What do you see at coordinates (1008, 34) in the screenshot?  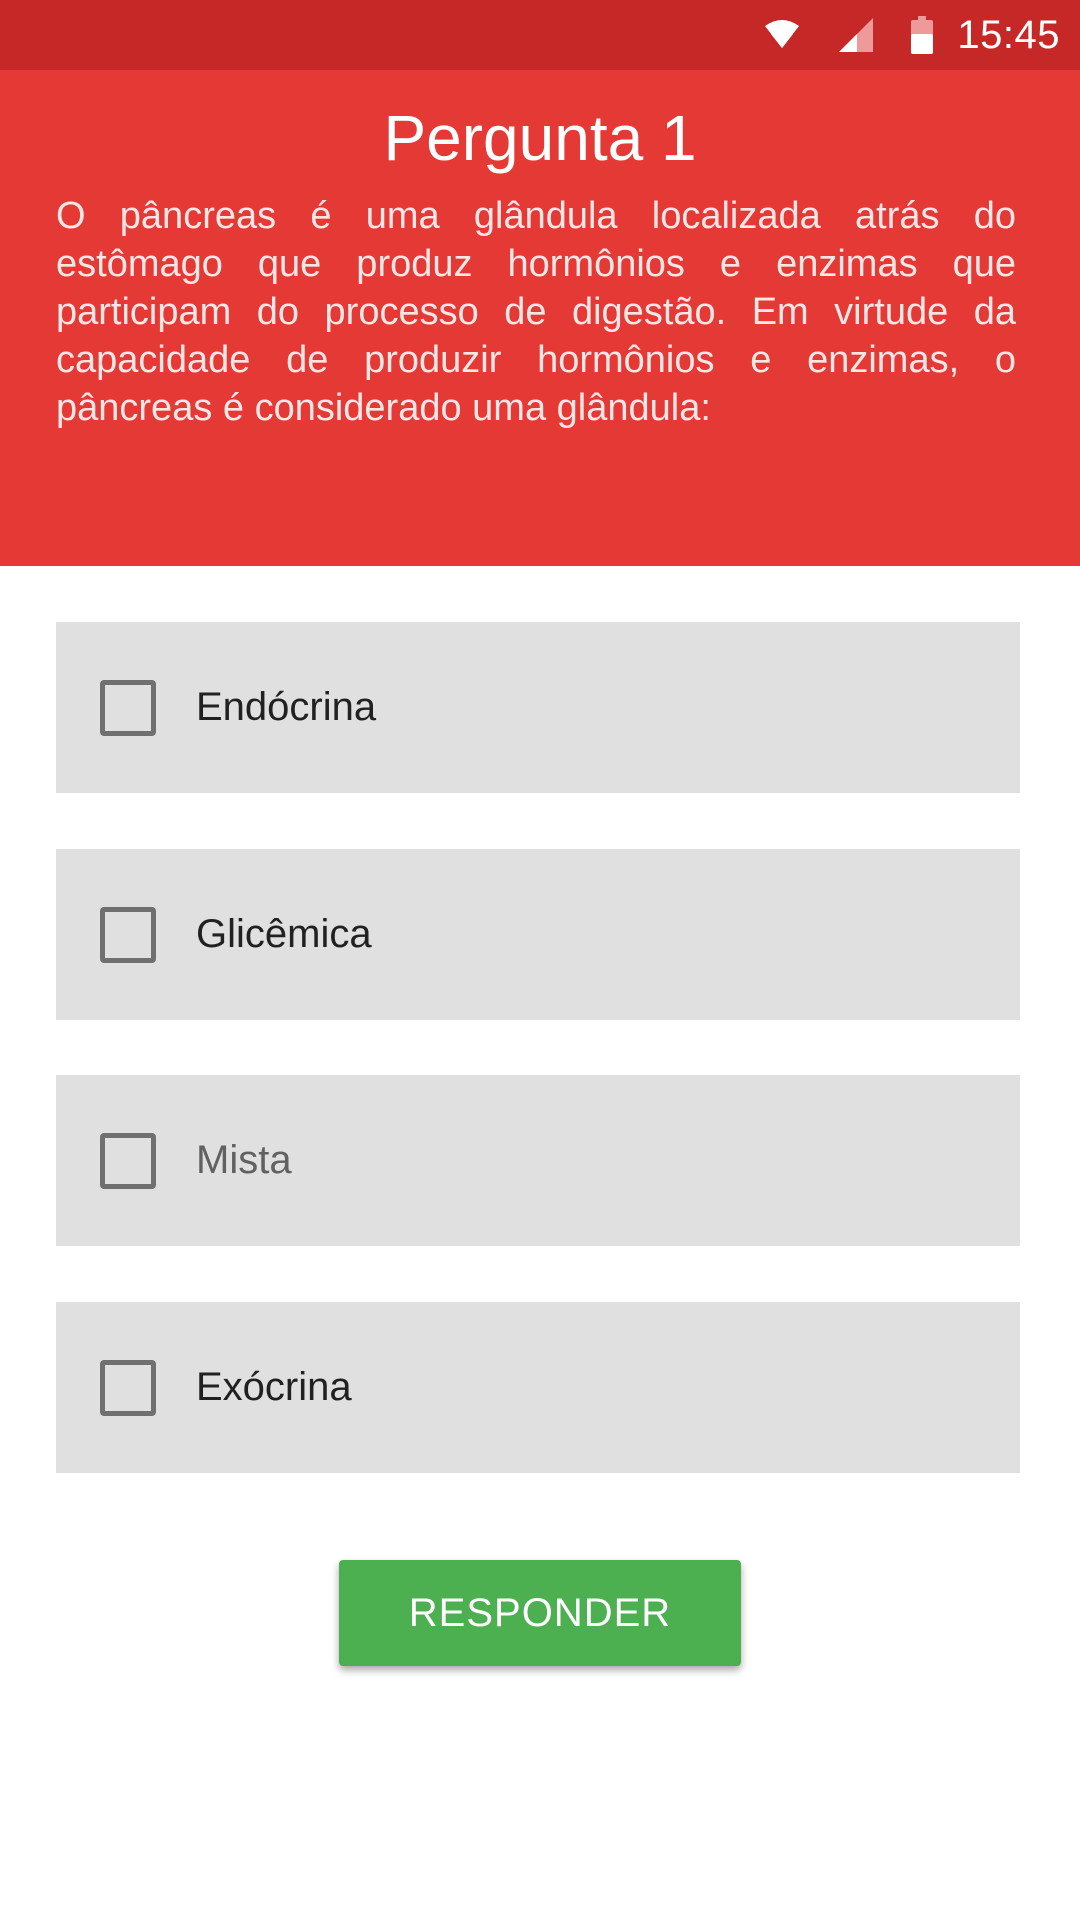 I see `status-time: 15:45` at bounding box center [1008, 34].